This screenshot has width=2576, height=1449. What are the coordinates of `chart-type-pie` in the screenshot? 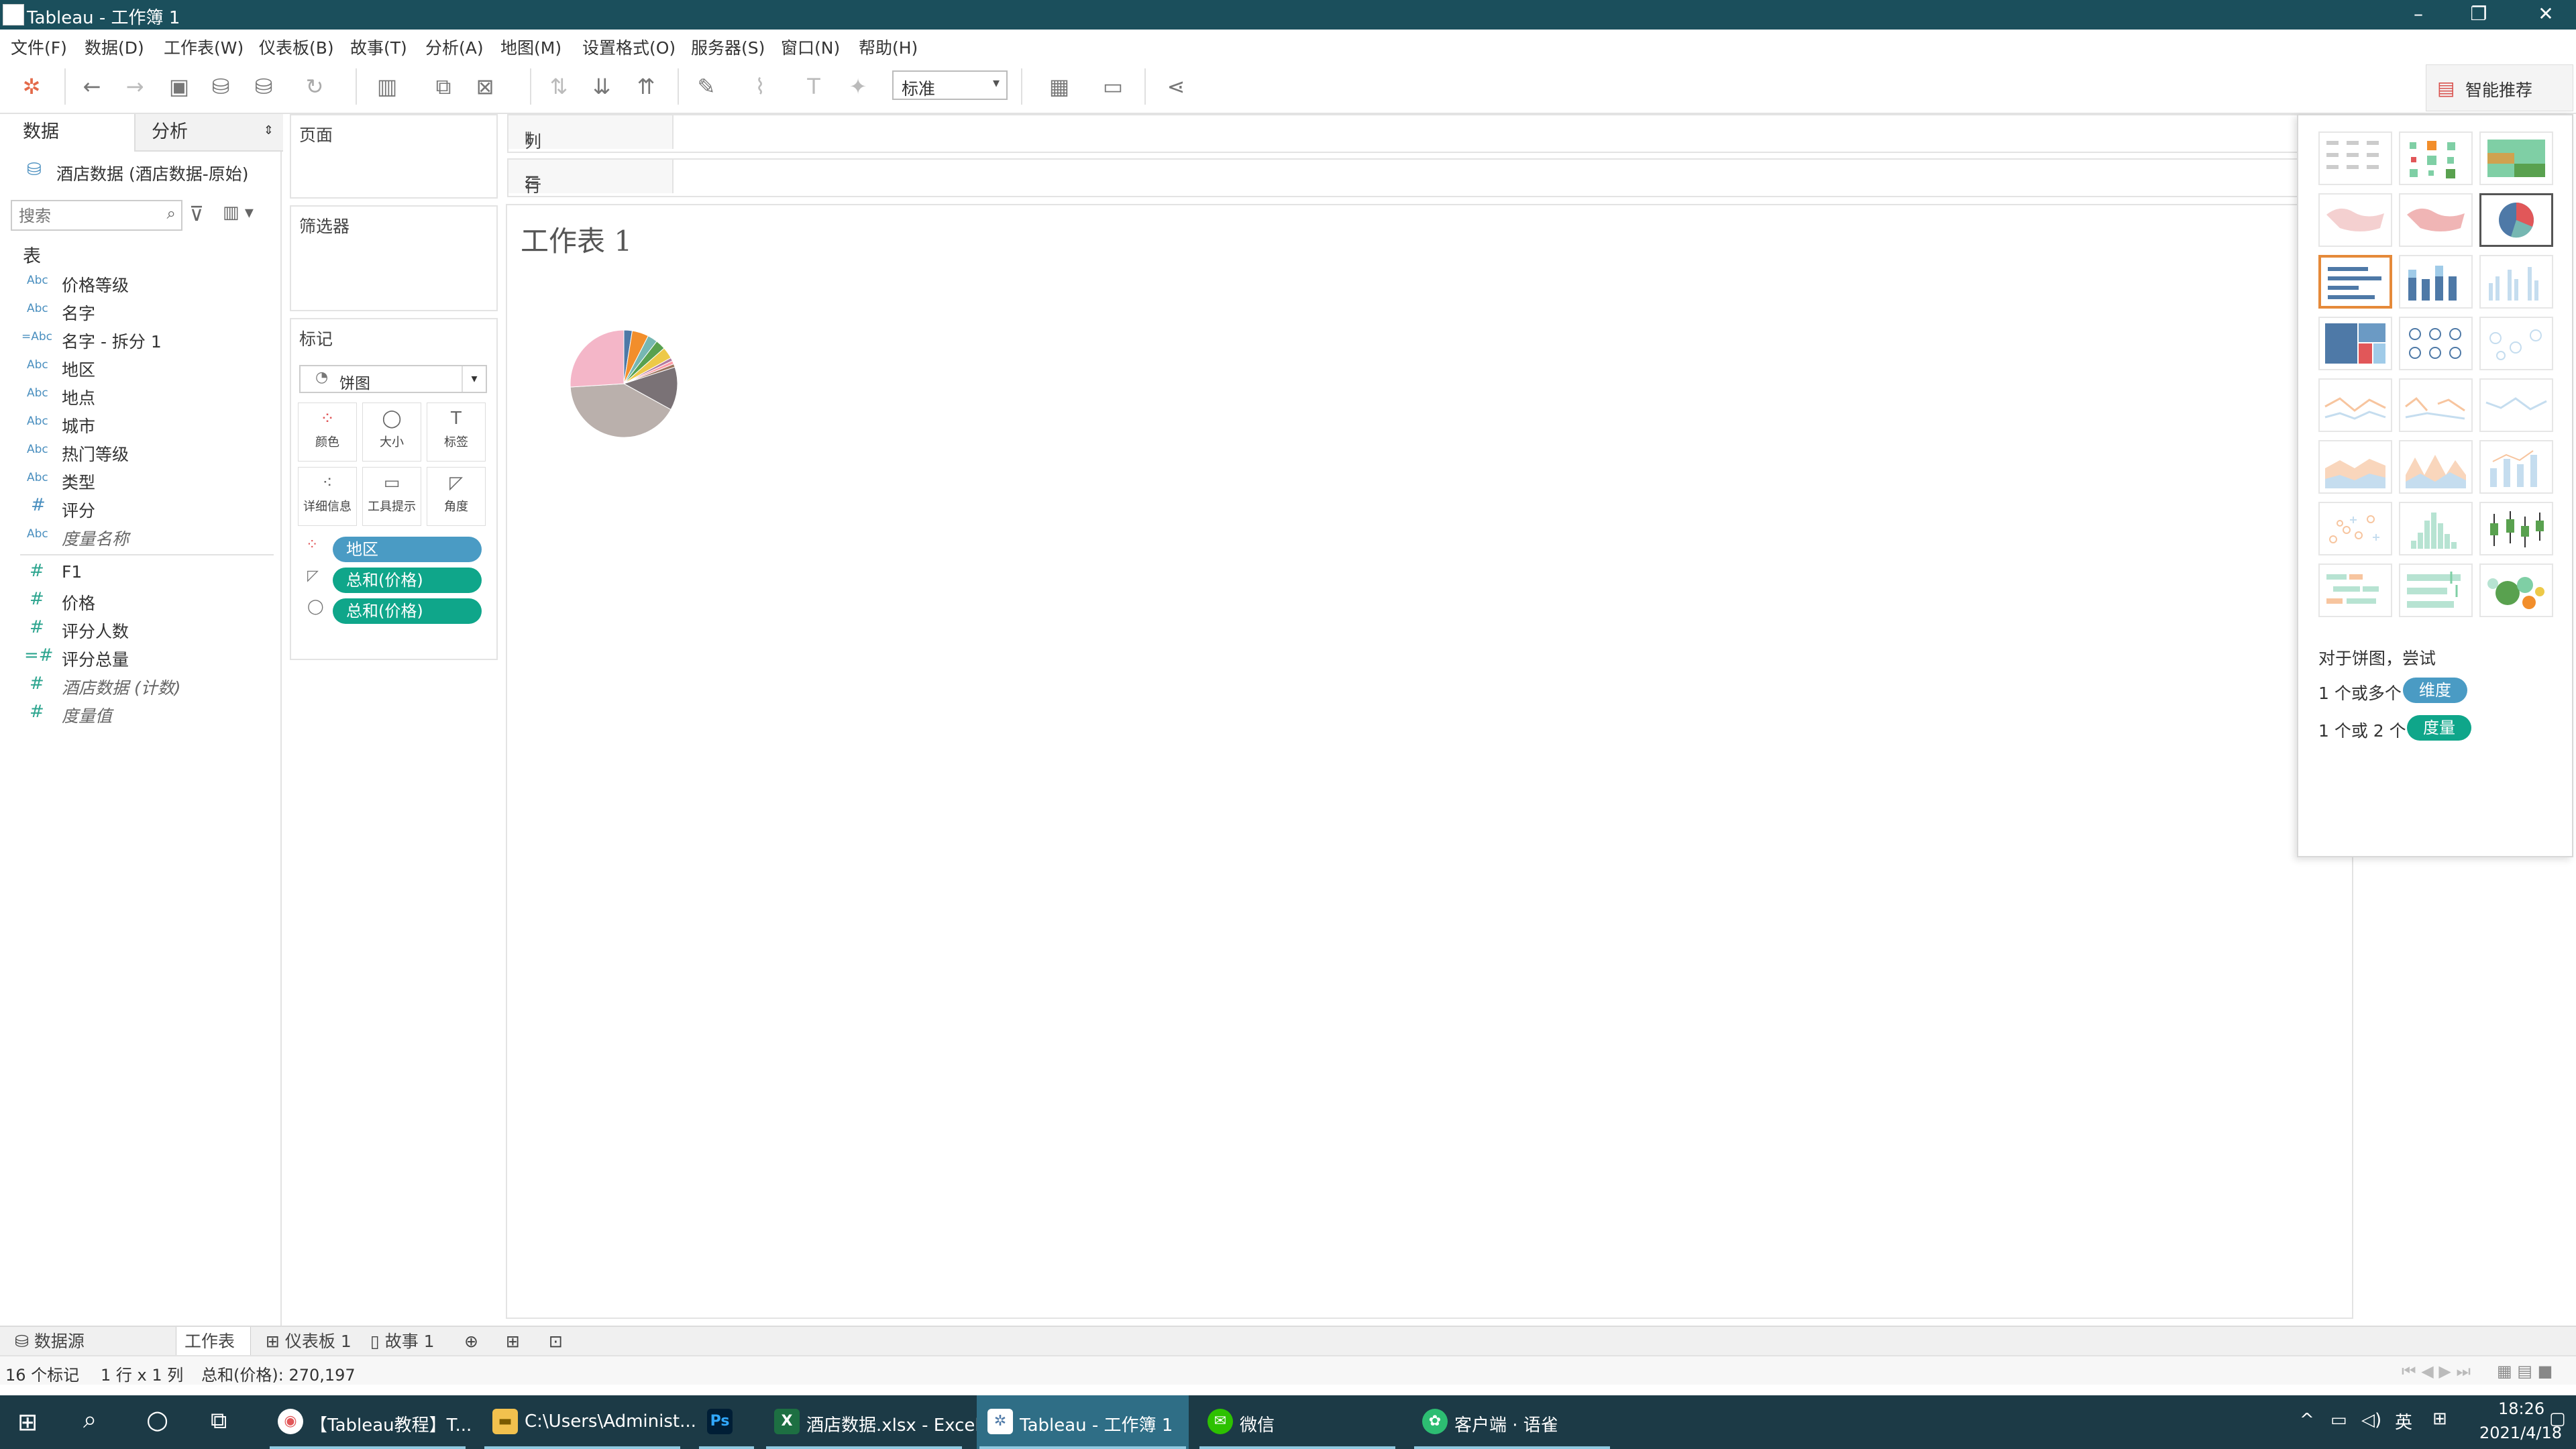 It's located at (2516, 220).